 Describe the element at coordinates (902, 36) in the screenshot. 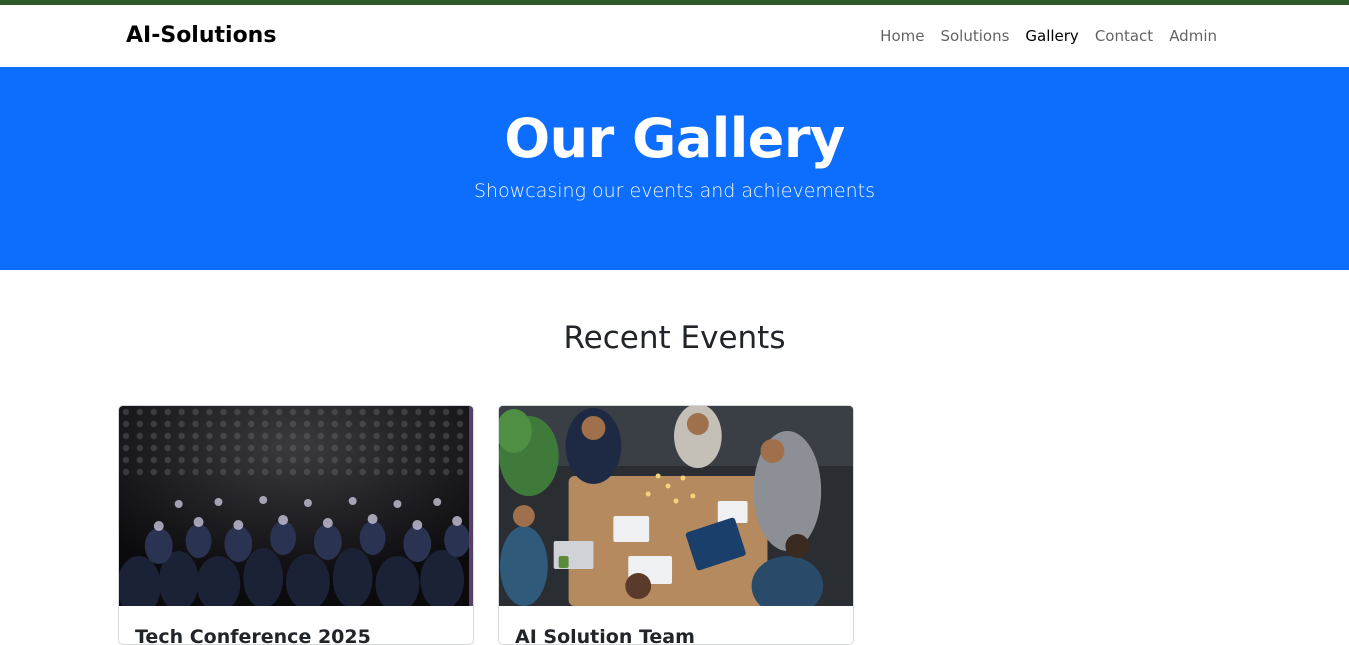

I see `nav-link-home: Home` at that location.